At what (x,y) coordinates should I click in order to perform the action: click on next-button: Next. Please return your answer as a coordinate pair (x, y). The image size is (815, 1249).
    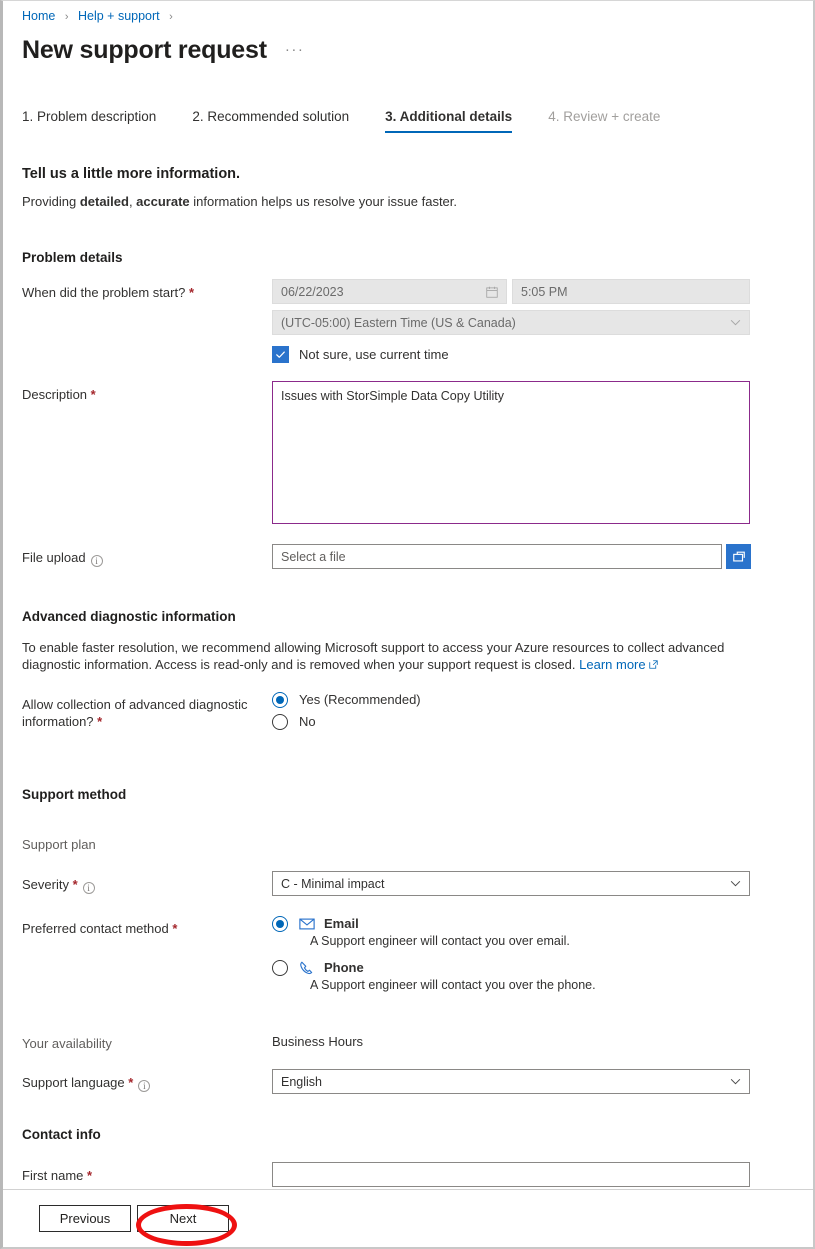
    Looking at the image, I should click on (183, 1218).